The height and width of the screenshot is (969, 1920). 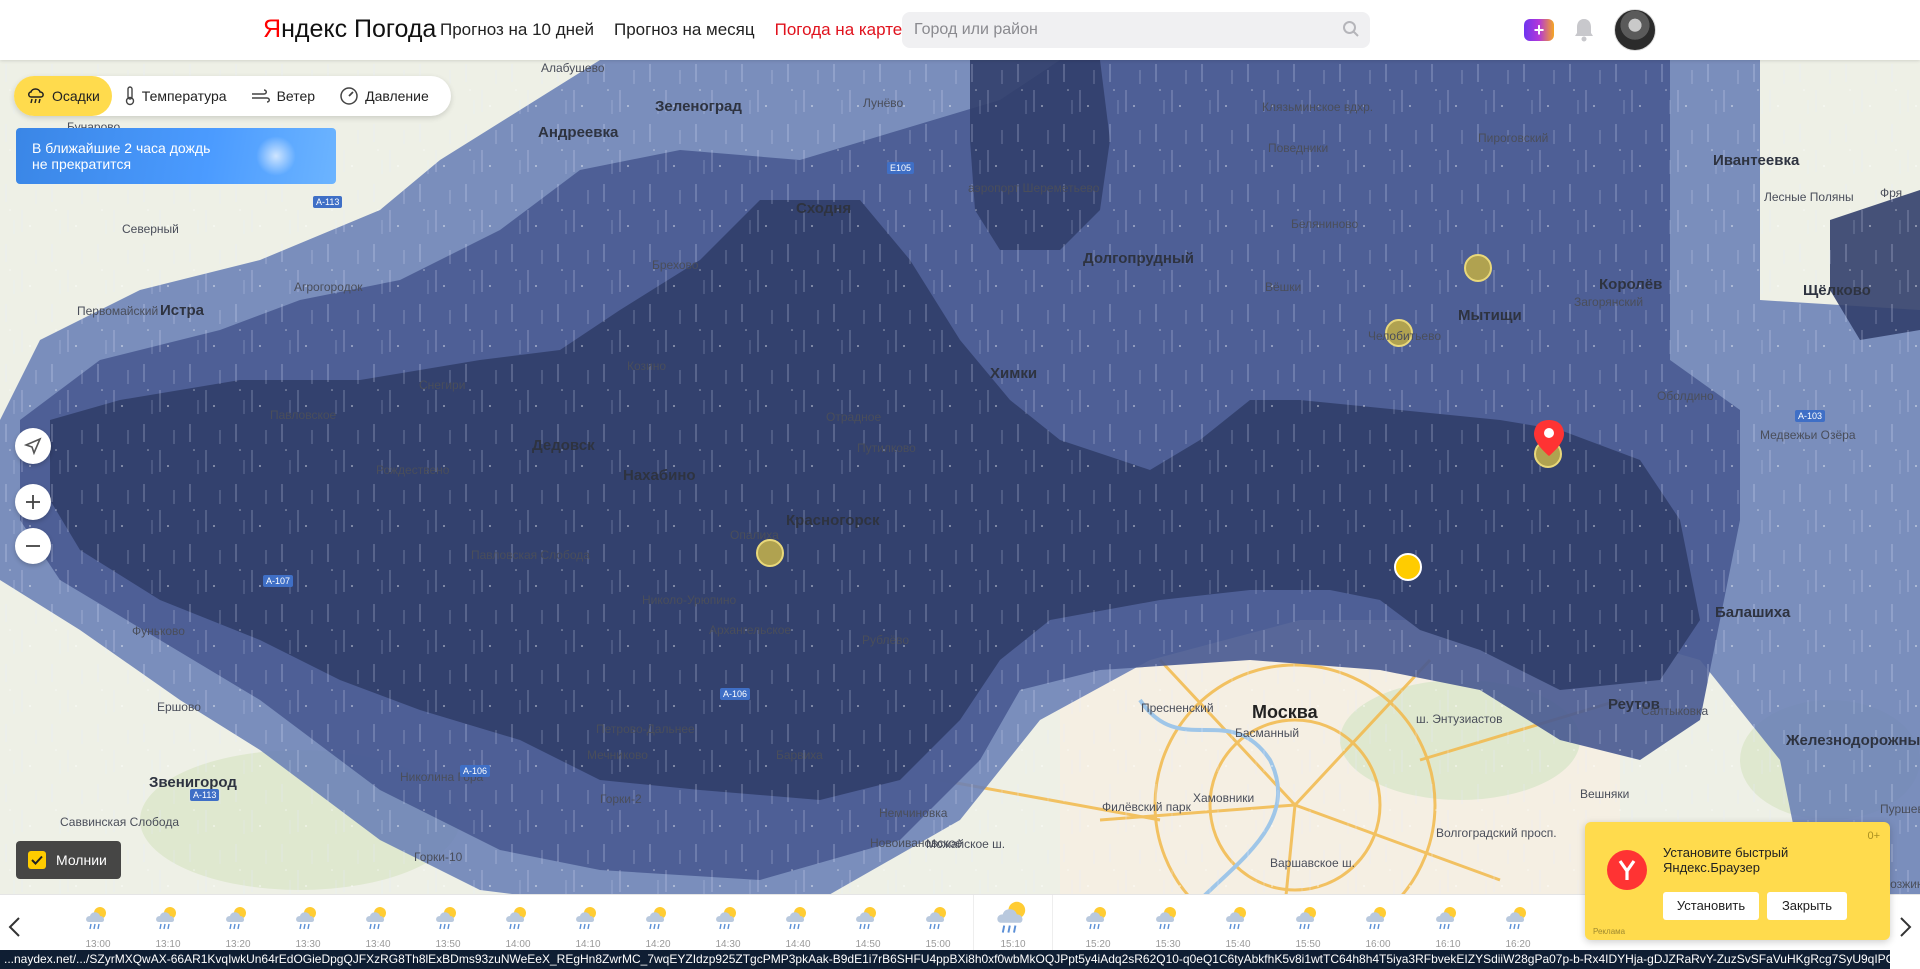 What do you see at coordinates (1312, 863) in the screenshot?
I see `map-label: Варшавское ш.` at bounding box center [1312, 863].